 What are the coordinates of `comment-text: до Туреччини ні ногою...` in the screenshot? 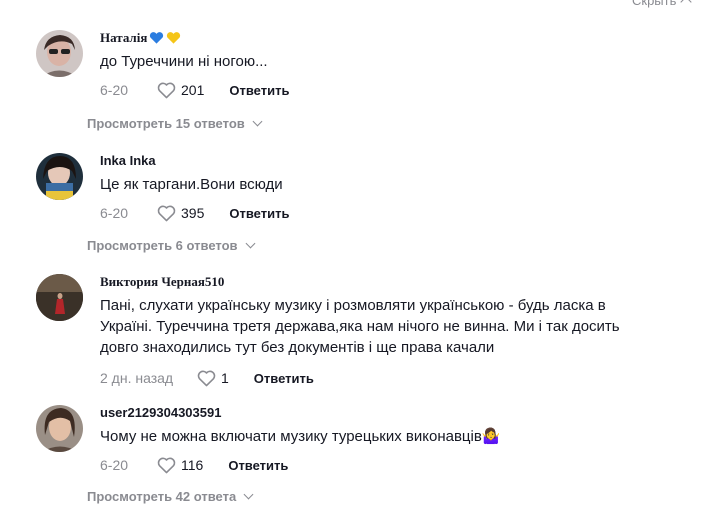 It's located at (184, 61).